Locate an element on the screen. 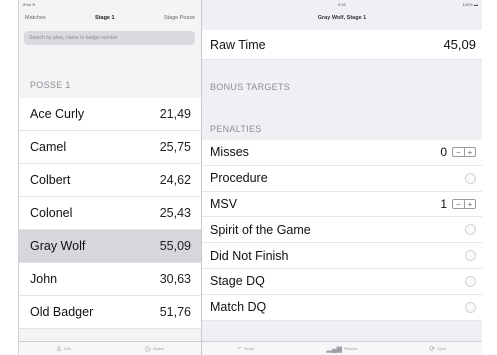 Image resolution: width=497 pixels, height=355 pixels. shooter-time: 51,76 is located at coordinates (175, 312).